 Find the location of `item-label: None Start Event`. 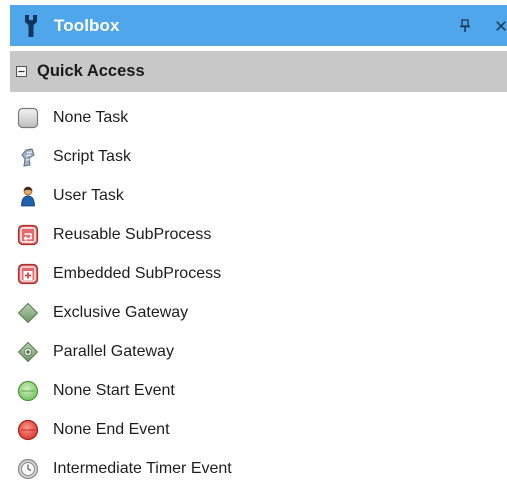

item-label: None Start Event is located at coordinates (114, 390).